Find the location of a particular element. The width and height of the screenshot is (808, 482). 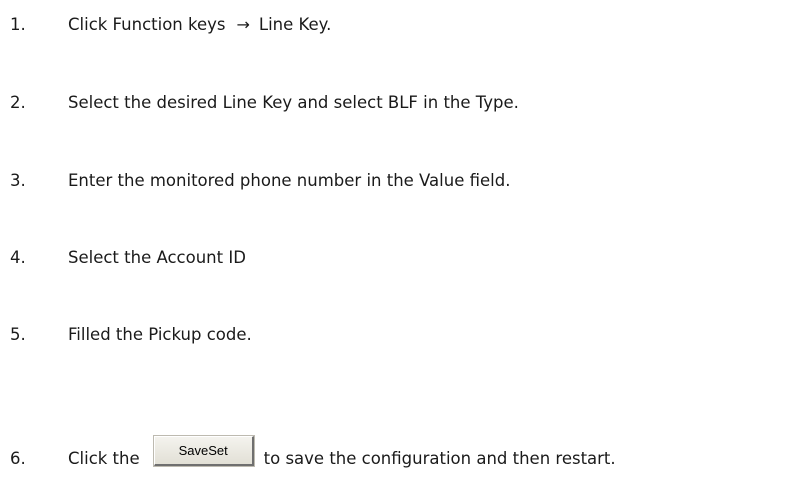

step-text-after: Line Key. is located at coordinates (295, 24).